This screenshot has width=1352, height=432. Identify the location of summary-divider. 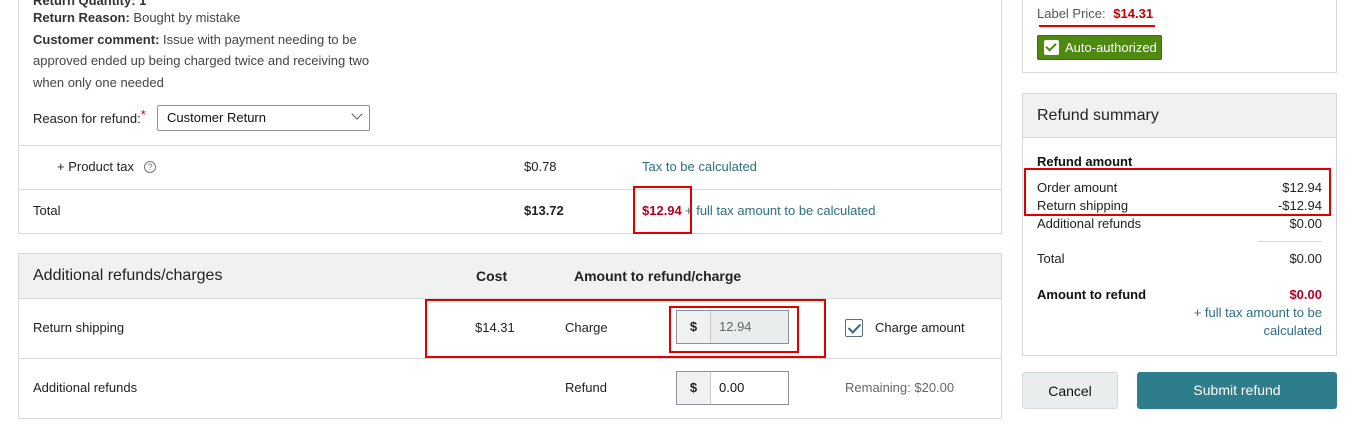
(1290, 241).